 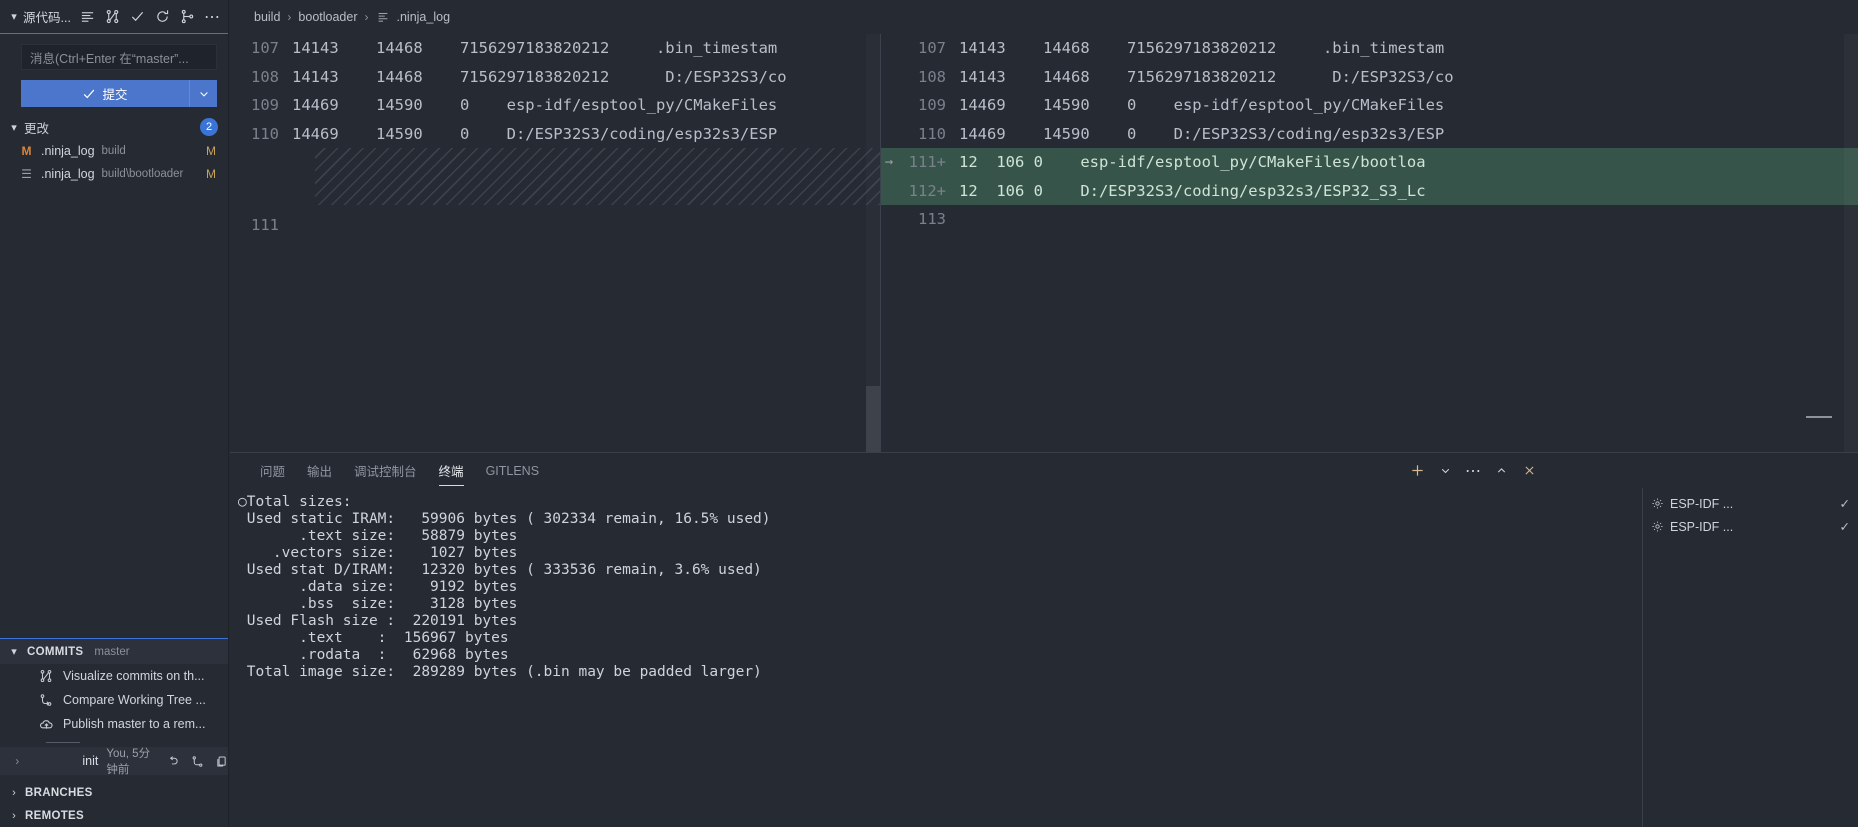 I want to click on breadcrumb-filename: .ninja_log, so click(x=424, y=17).